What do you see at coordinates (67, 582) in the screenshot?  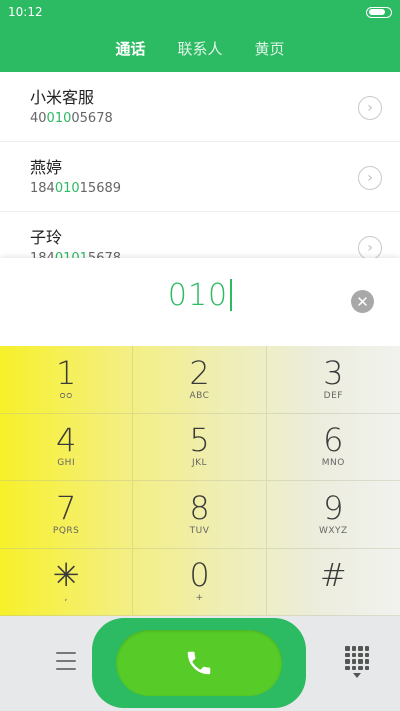 I see `key-star: ✳,` at bounding box center [67, 582].